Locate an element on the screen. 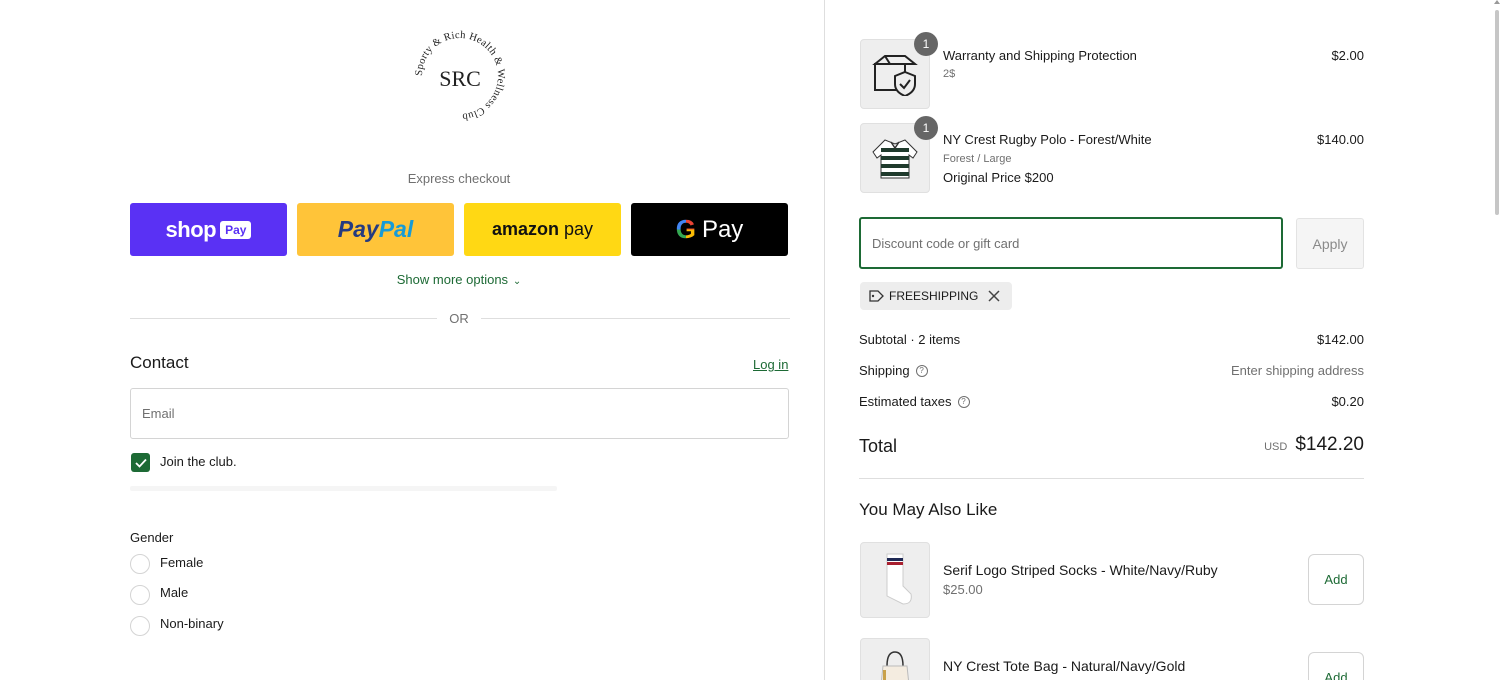  applied-discount-chip: FREESHIPPING is located at coordinates (936, 296).